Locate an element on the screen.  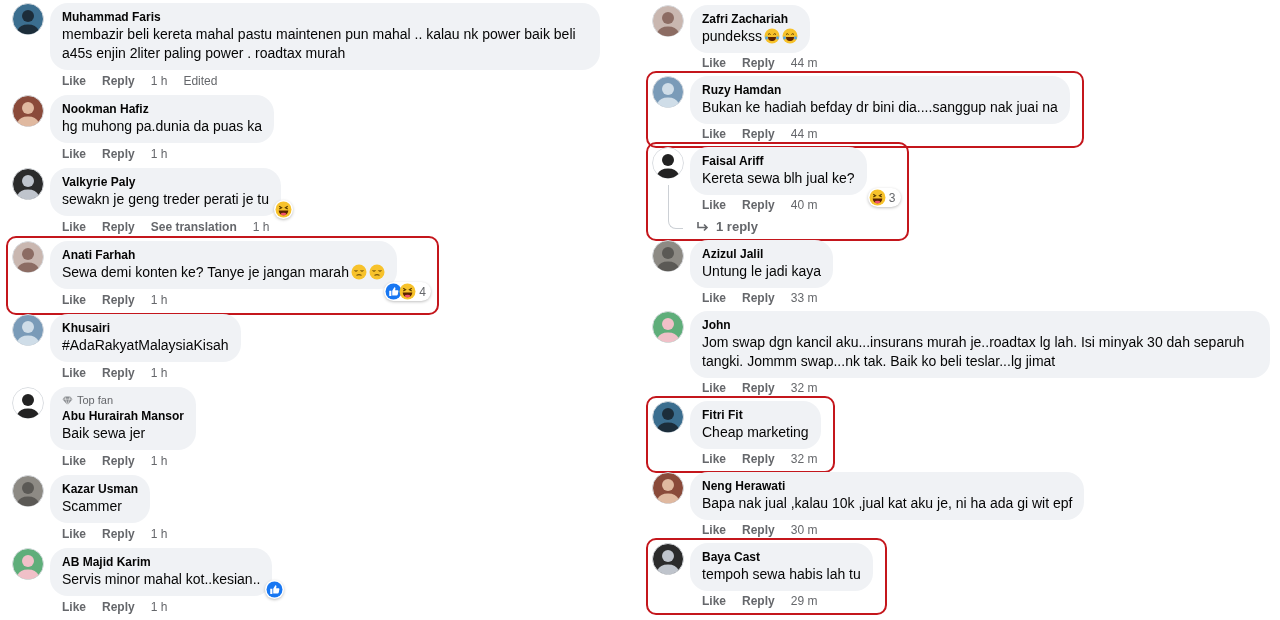
reaction-badge: 4 is located at coordinates (407, 291).